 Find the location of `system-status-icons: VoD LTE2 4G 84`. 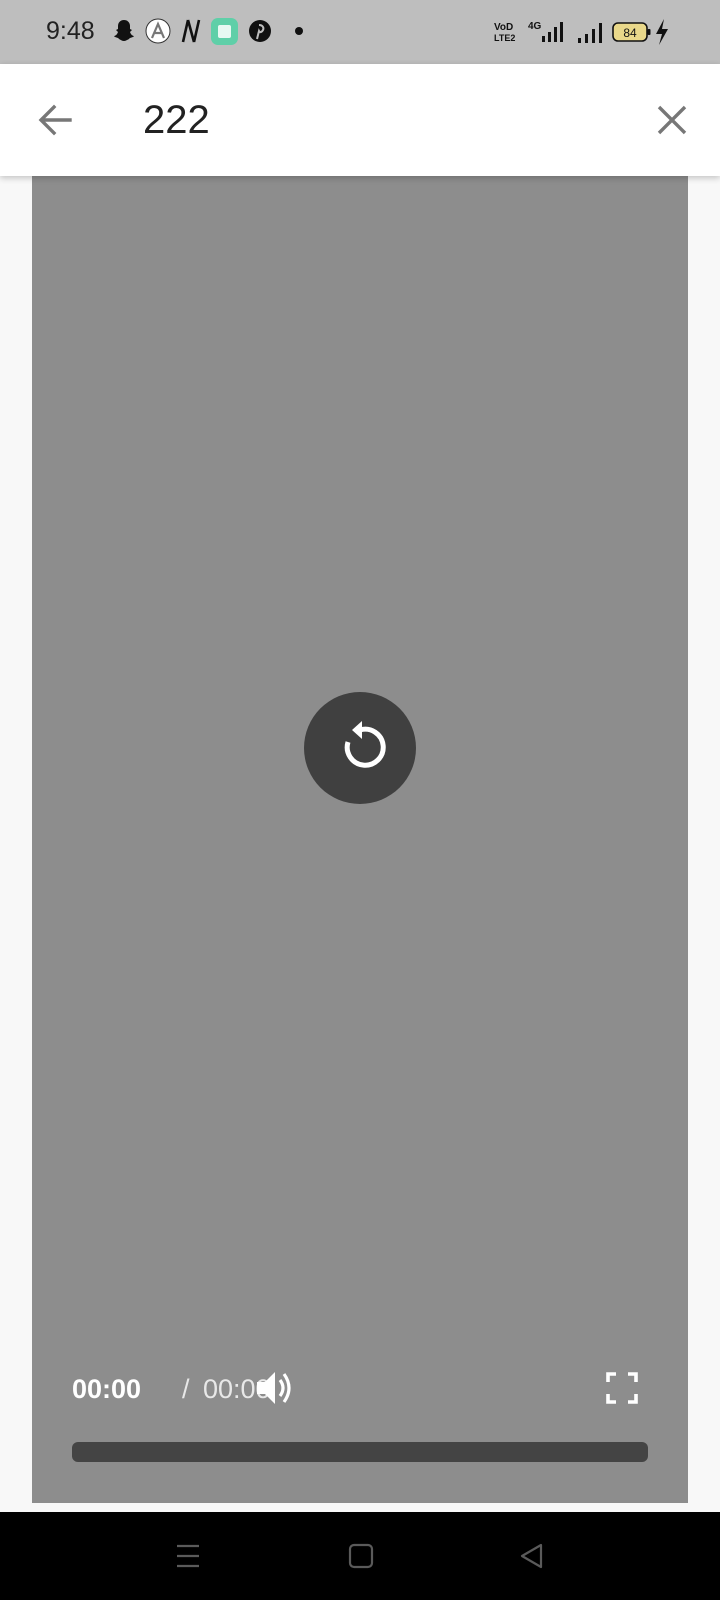

system-status-icons: VoD LTE2 4G 84 is located at coordinates (600, 32).